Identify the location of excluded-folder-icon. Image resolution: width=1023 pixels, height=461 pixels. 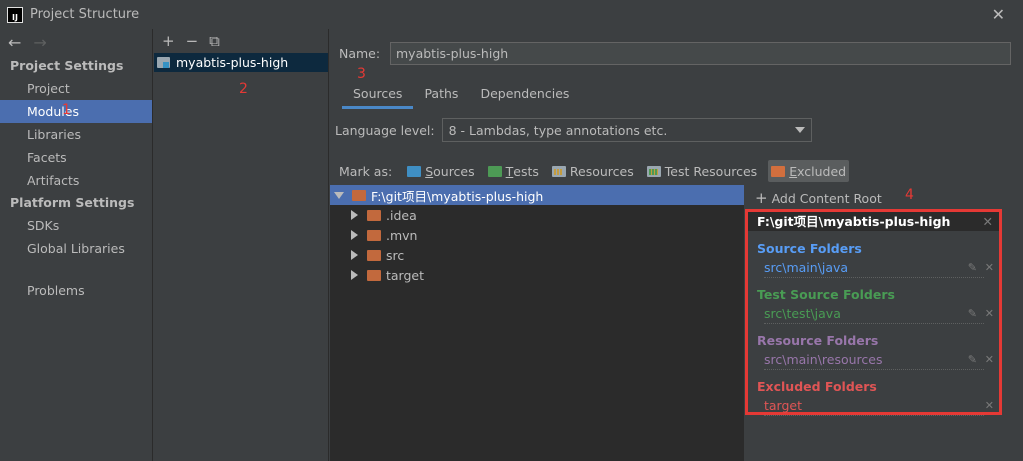
(778, 171).